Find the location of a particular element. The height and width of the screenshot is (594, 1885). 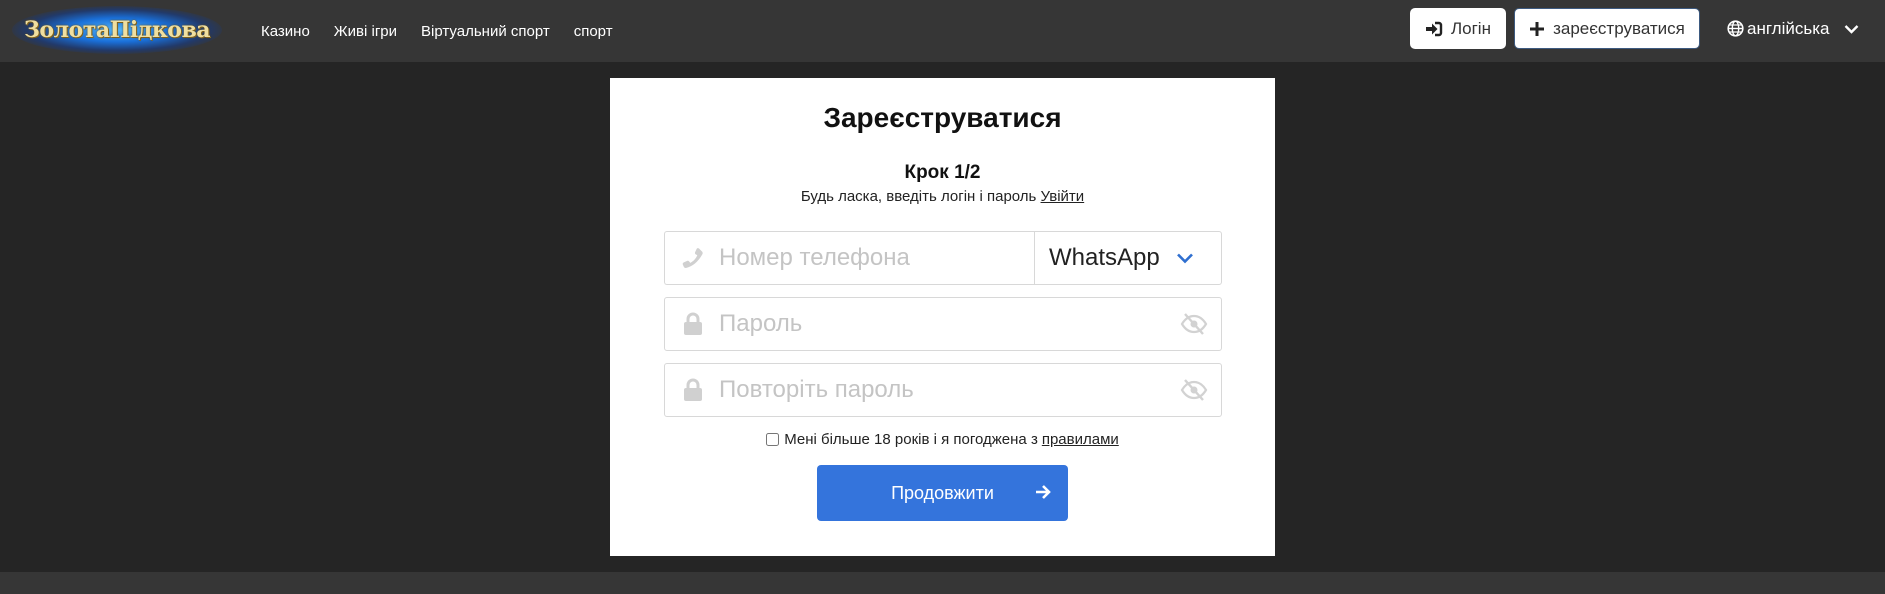

logo-text: ЗолотаПідкова is located at coordinates (117, 30).